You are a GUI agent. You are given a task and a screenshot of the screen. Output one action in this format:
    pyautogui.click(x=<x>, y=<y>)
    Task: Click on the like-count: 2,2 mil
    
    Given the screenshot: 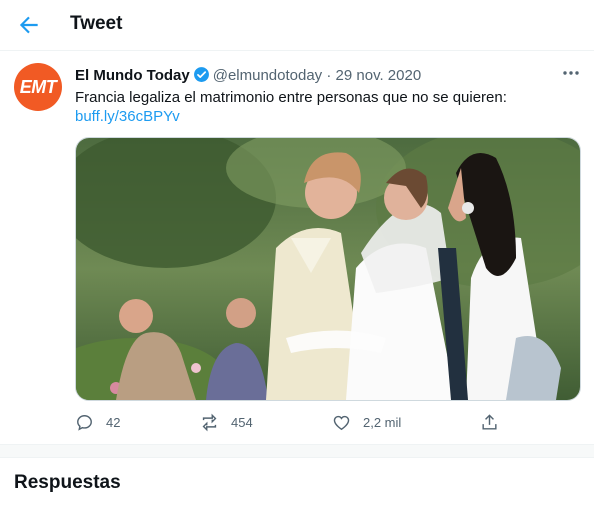 What is the action you would take?
    pyautogui.click(x=382, y=422)
    